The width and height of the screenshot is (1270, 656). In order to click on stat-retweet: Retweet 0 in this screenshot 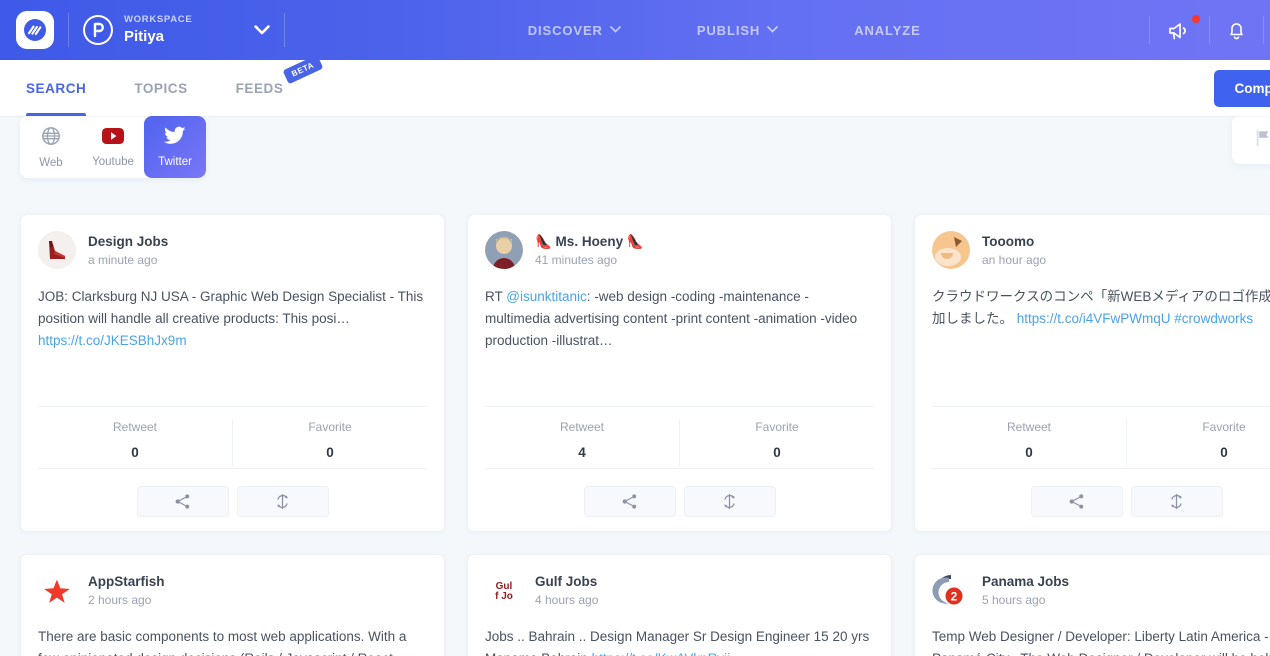, I will do `click(1029, 443)`.